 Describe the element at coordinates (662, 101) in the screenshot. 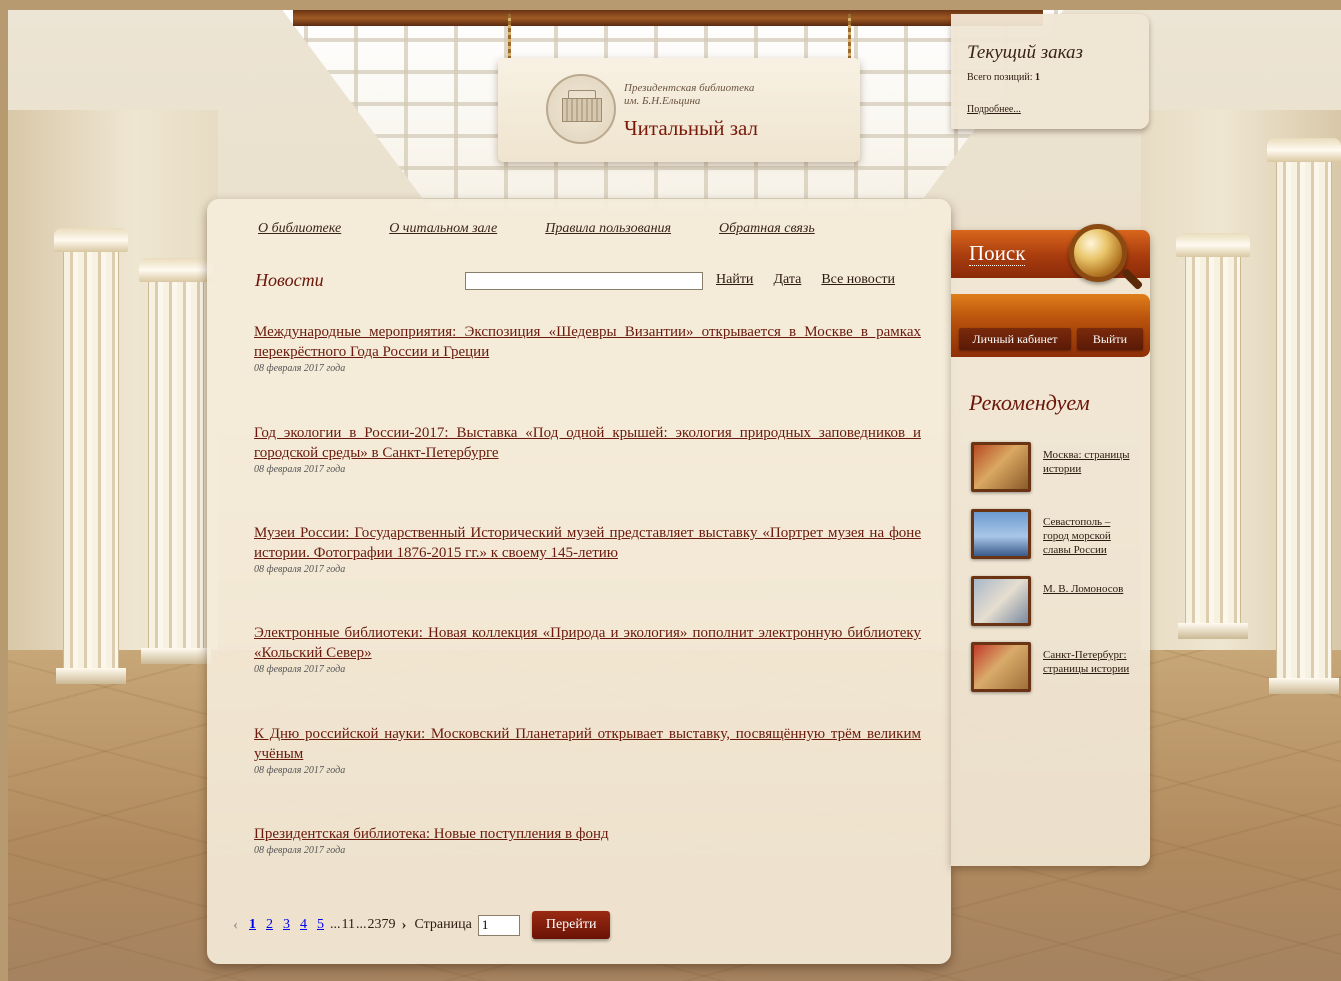

I see `library-name-line2: им. Б.Н.Ельцина` at that location.